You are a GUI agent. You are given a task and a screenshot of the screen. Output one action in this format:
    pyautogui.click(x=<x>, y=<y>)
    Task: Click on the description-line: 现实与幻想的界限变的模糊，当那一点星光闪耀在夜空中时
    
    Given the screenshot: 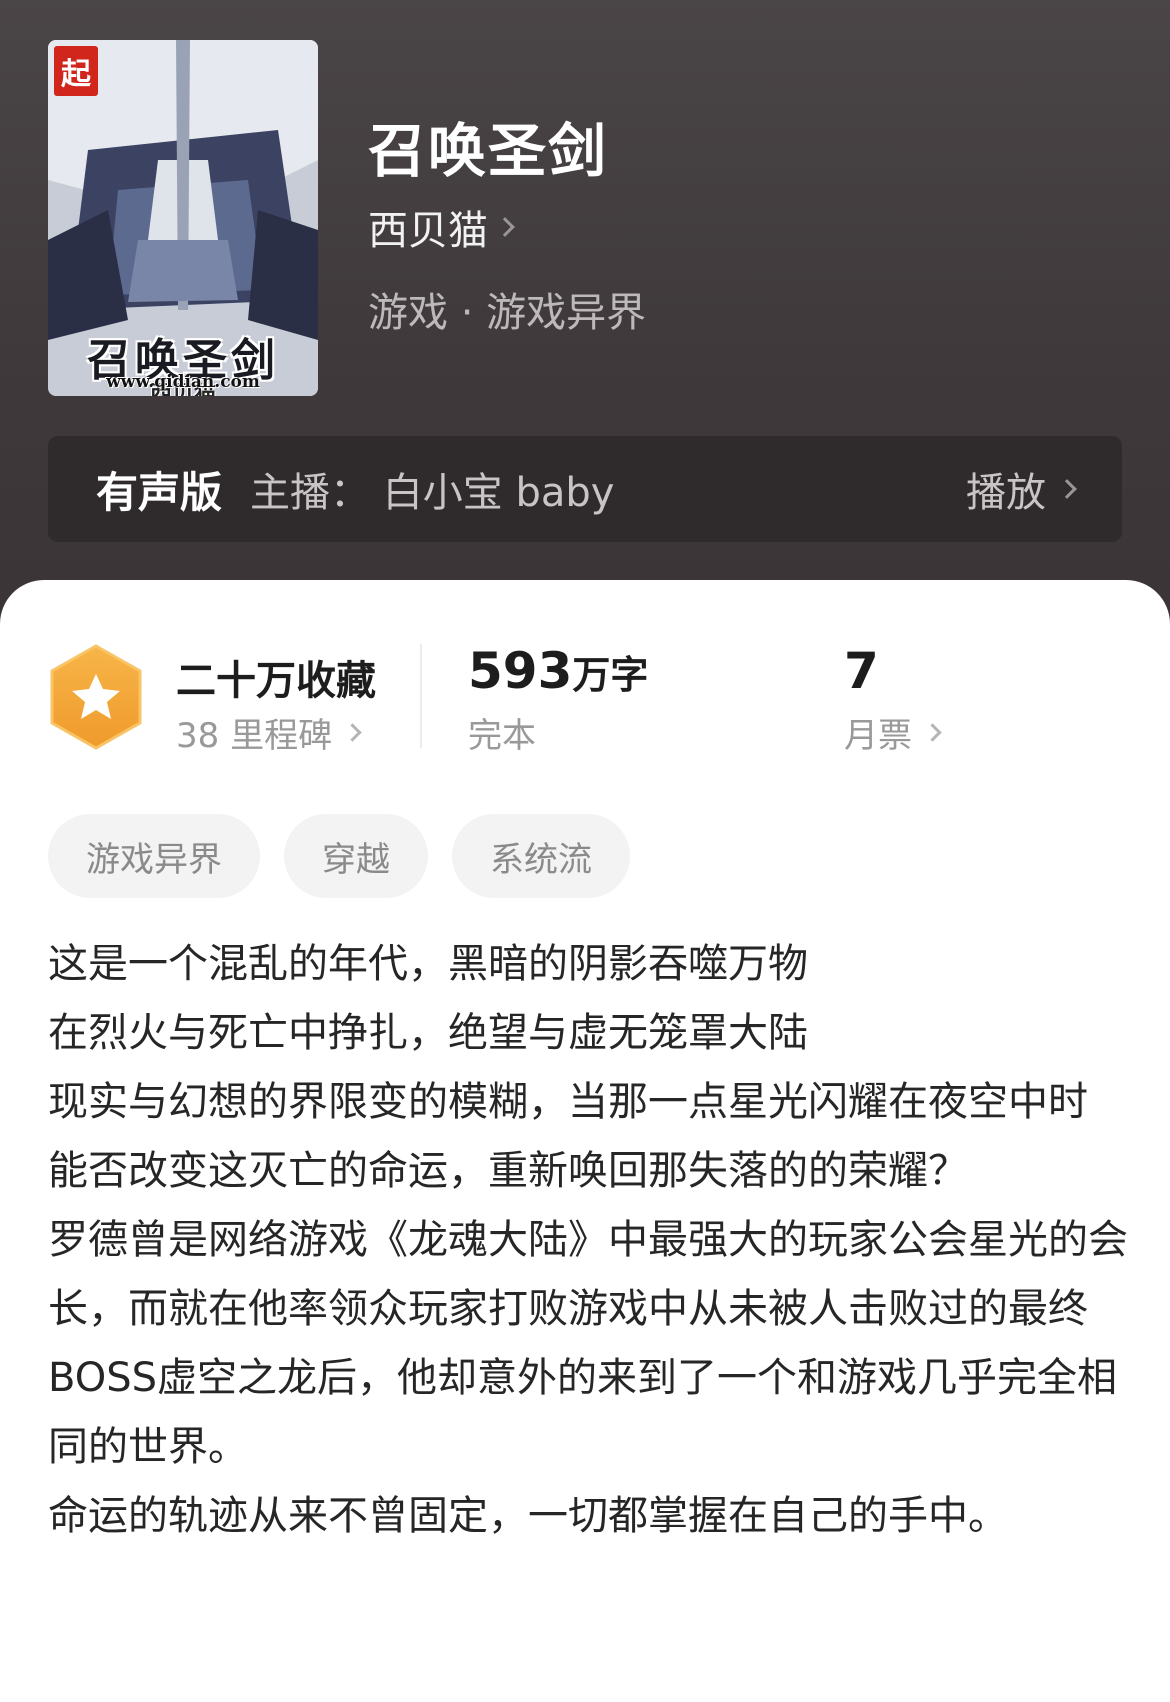 What is the action you would take?
    pyautogui.click(x=568, y=1102)
    